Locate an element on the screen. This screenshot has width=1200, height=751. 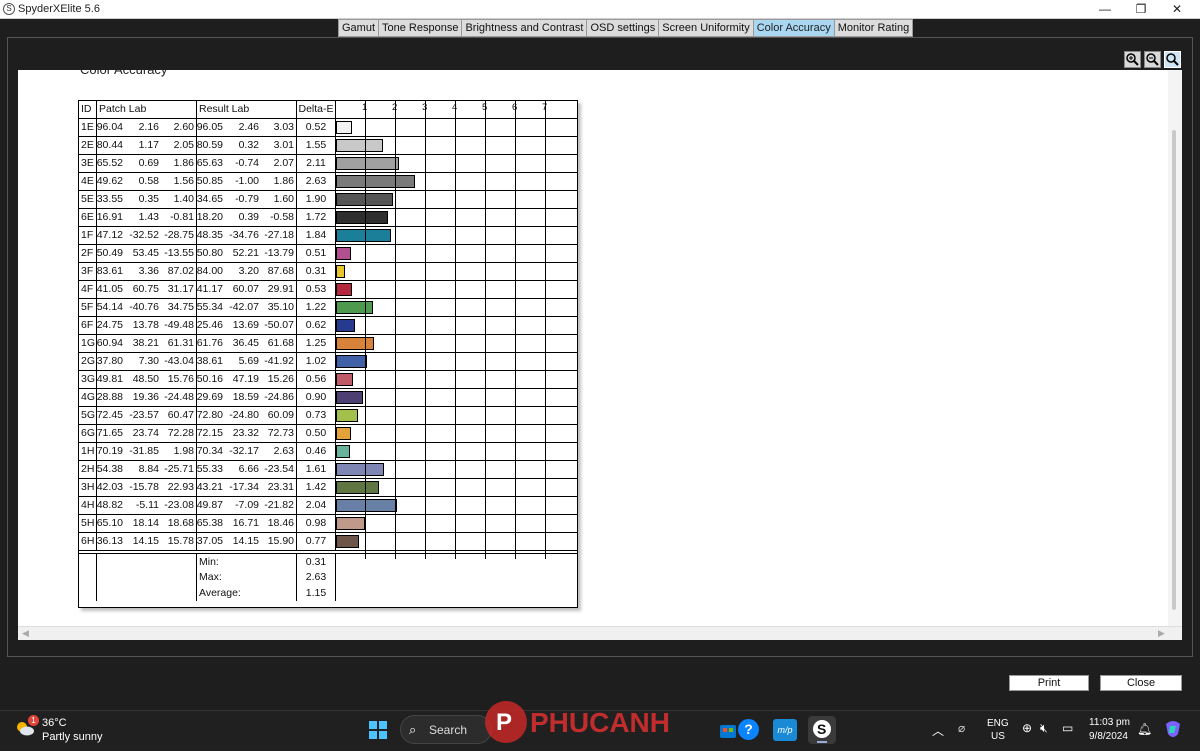
clock-date: 9/8/2024 is located at coordinates (1108, 736).